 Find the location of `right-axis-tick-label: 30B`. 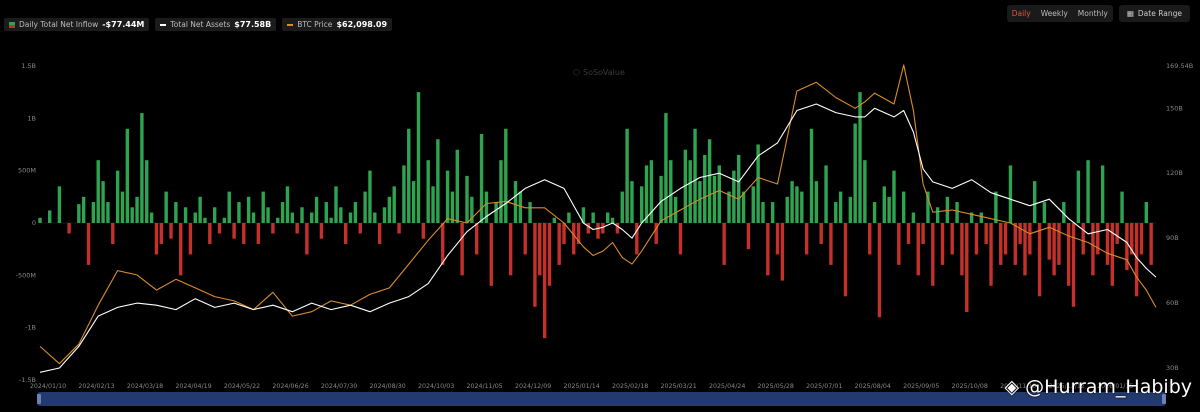

right-axis-tick-label: 30B is located at coordinates (1172, 368).